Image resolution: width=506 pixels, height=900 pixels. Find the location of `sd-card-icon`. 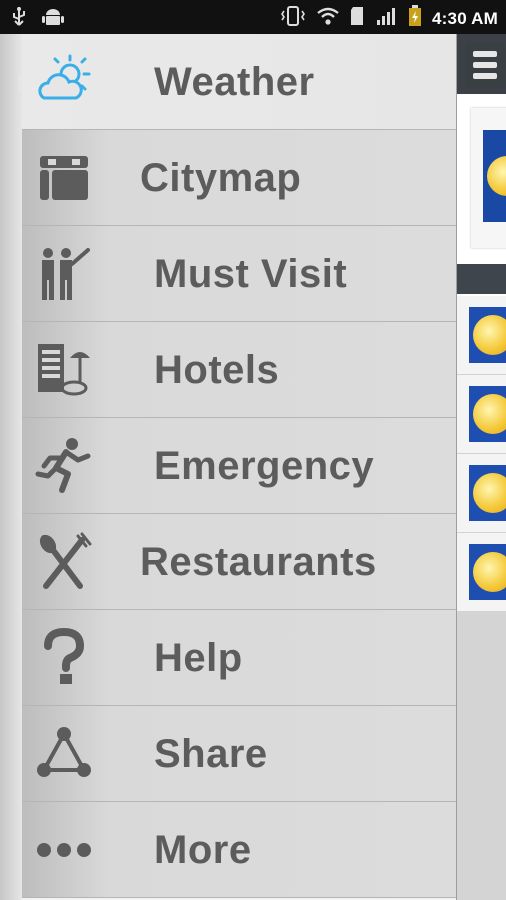

sd-card-icon is located at coordinates (358, 18).